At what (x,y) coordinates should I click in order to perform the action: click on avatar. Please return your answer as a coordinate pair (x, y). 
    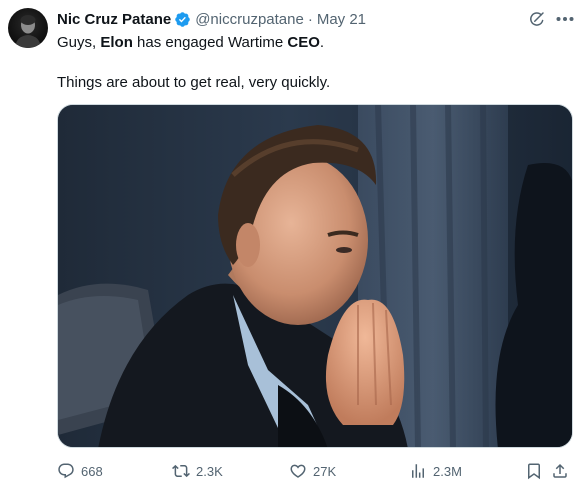
    Looking at the image, I should click on (28, 28).